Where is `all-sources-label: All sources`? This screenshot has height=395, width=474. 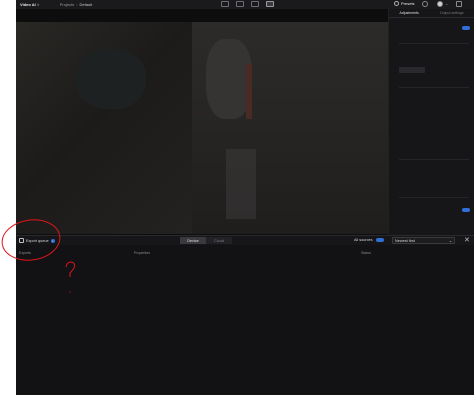
all-sources-label: All sources is located at coordinates (363, 240).